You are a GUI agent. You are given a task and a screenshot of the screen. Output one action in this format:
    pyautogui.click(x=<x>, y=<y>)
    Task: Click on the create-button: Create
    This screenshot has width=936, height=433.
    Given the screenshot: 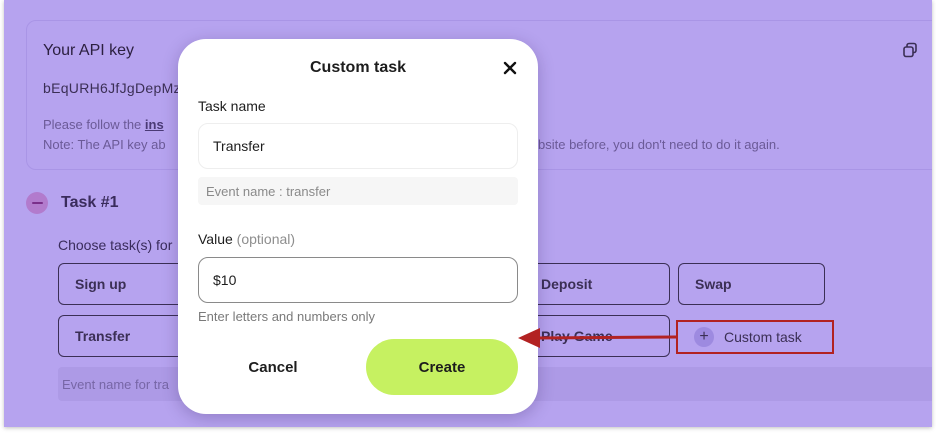 What is the action you would take?
    pyautogui.click(x=442, y=367)
    